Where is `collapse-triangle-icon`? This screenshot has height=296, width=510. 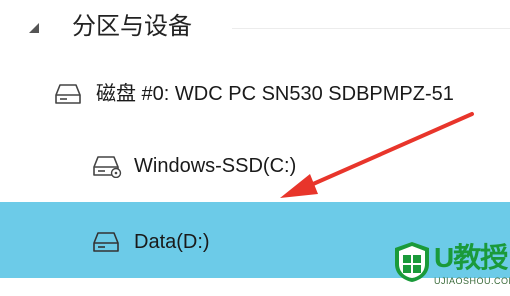
collapse-triangle-icon is located at coordinates (34, 28).